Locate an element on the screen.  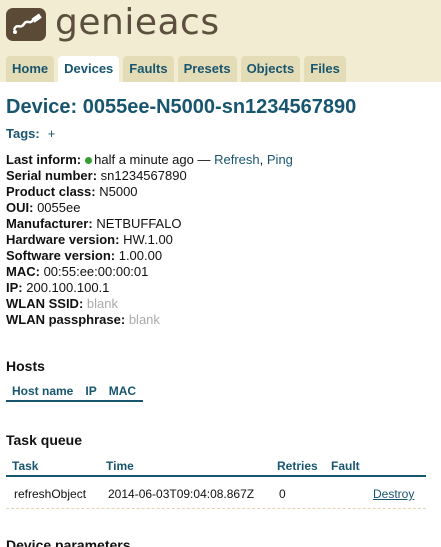
task-time: 2014-06-03T09:04:08.867Z is located at coordinates (181, 494).